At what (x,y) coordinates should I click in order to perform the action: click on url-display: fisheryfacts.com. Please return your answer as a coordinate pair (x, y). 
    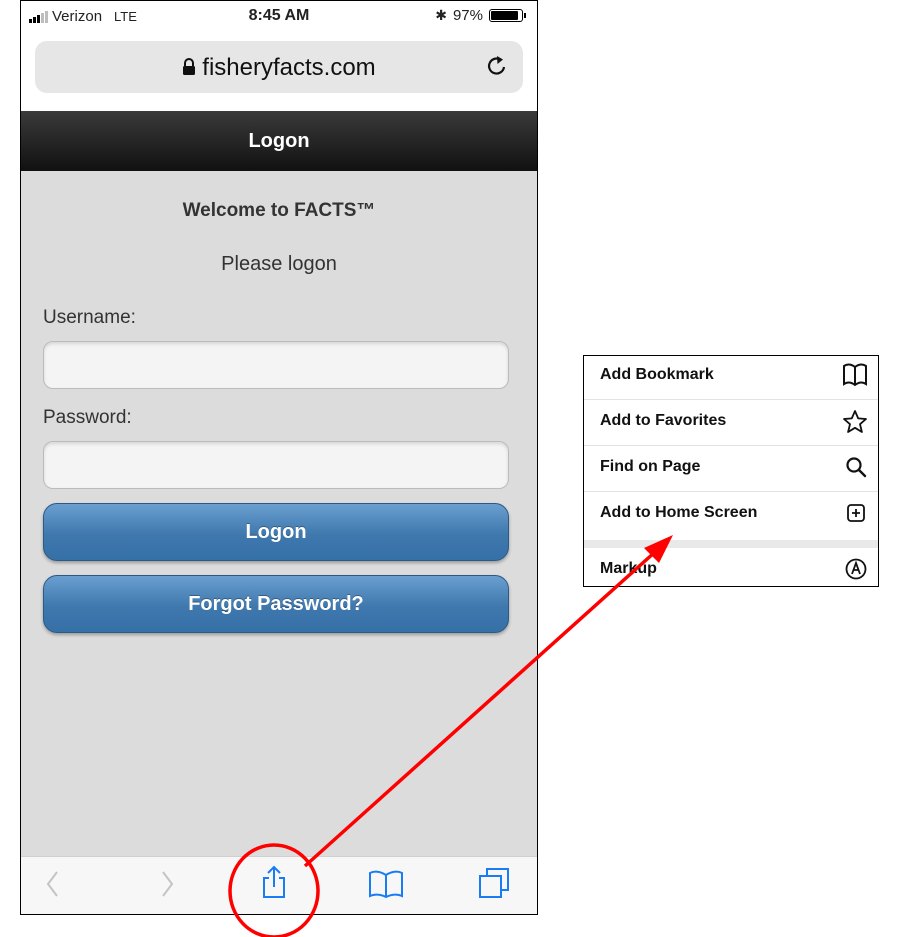
    Looking at the image, I should click on (279, 68).